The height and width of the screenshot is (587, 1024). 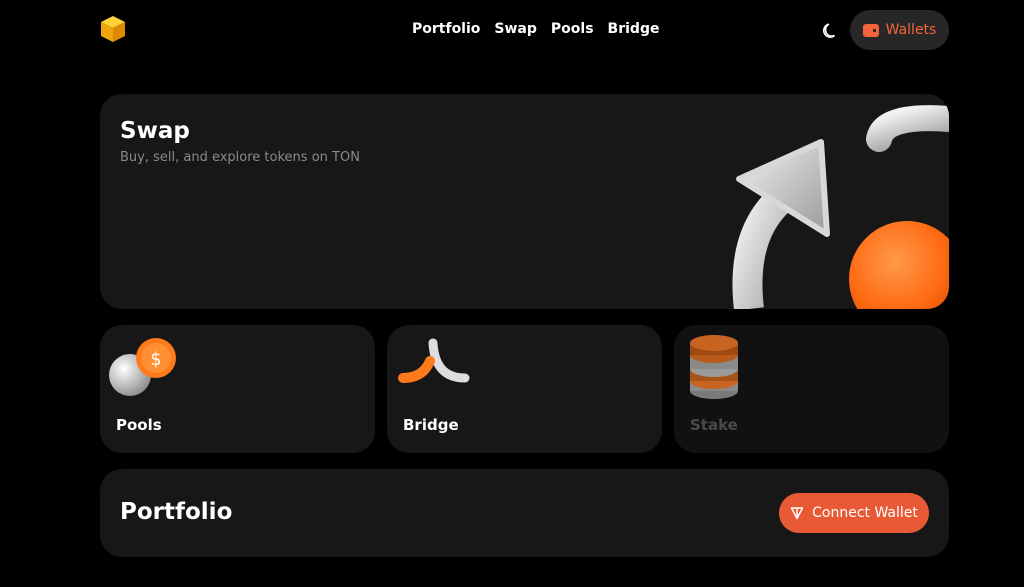 I want to click on connect-wallet-button: Connect Wallet, so click(x=854, y=513).